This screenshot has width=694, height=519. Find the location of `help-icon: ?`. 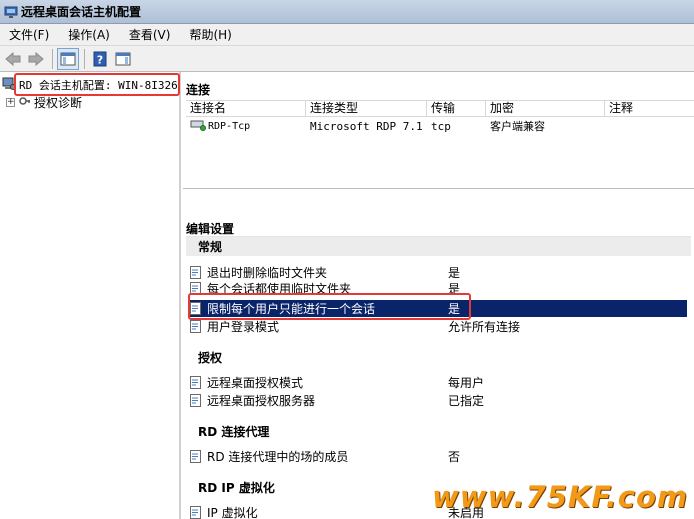

help-icon: ? is located at coordinates (100, 59).